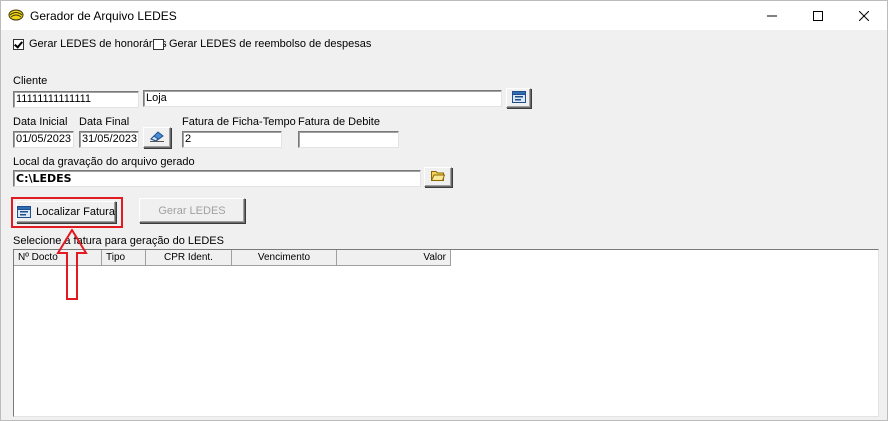 Image resolution: width=888 pixels, height=421 pixels. I want to click on honorarios-label: Gerar LEDES de honorários, so click(98, 44).